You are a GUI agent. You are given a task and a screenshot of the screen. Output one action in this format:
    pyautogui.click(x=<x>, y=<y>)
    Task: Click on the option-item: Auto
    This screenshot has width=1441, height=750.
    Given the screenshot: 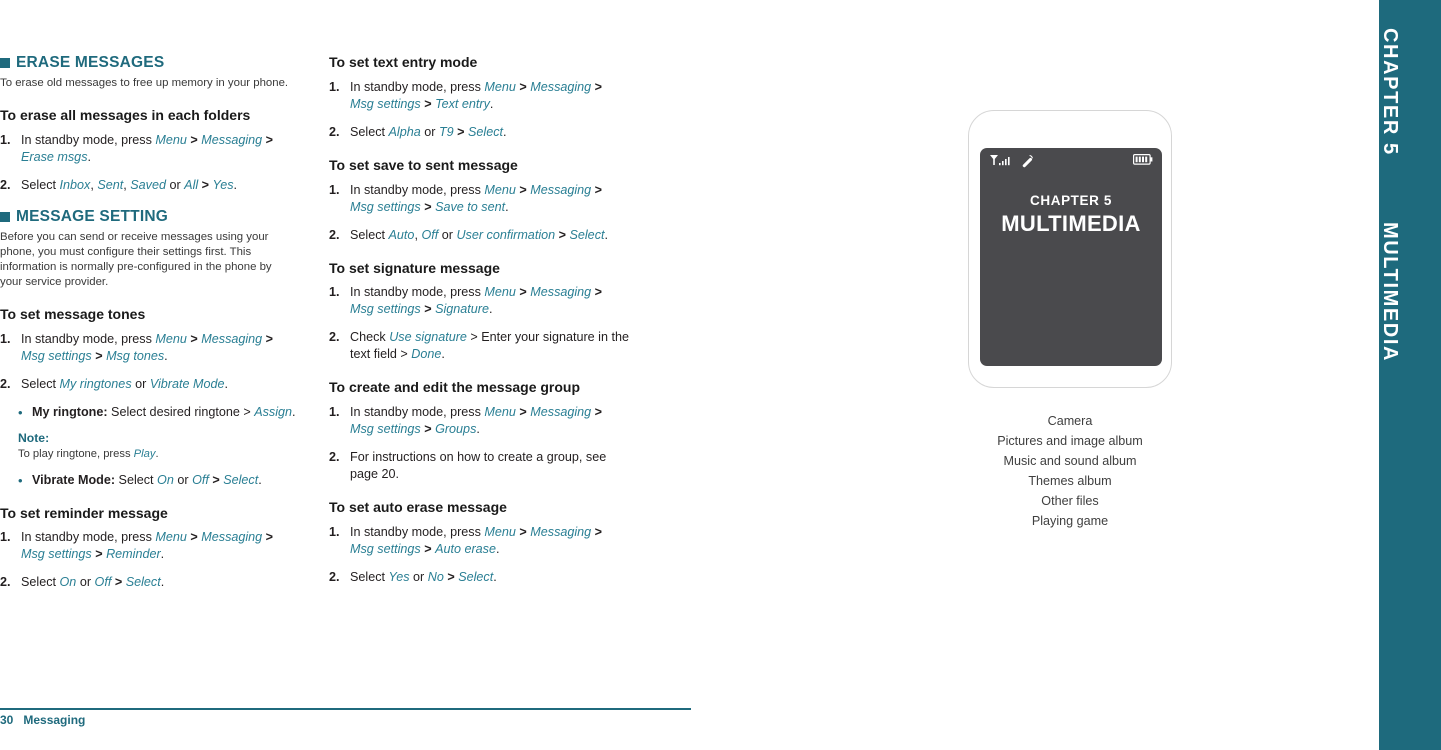 What is the action you would take?
    pyautogui.click(x=401, y=234)
    